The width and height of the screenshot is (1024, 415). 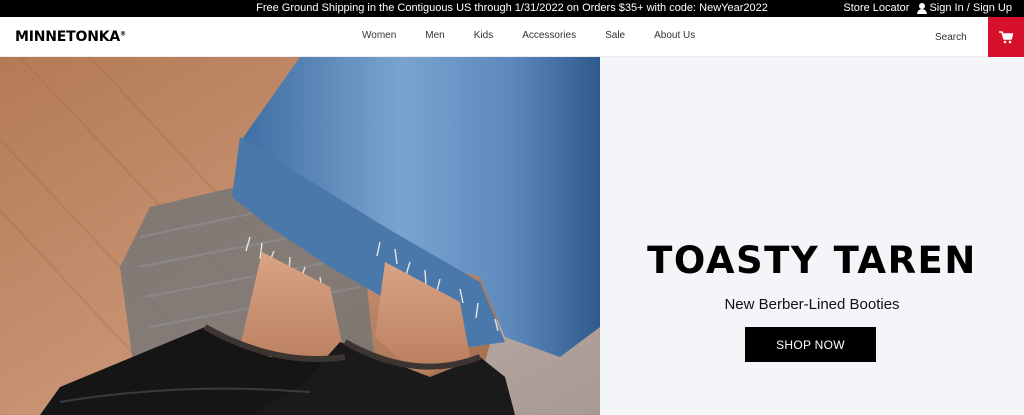 What do you see at coordinates (951, 37) in the screenshot?
I see `search-link: Search` at bounding box center [951, 37].